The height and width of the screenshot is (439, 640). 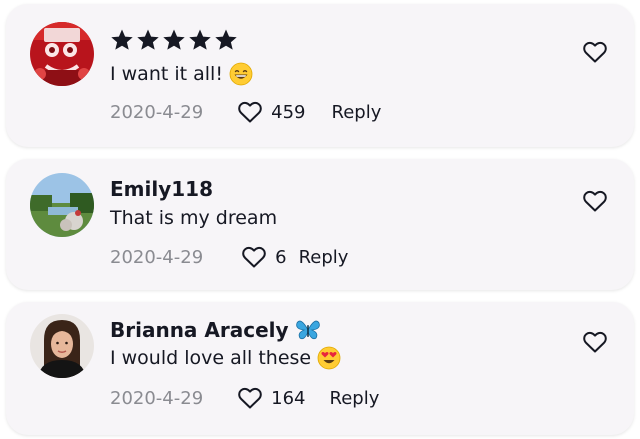 I want to click on comment-text-row: I would love all these, so click(x=225, y=358).